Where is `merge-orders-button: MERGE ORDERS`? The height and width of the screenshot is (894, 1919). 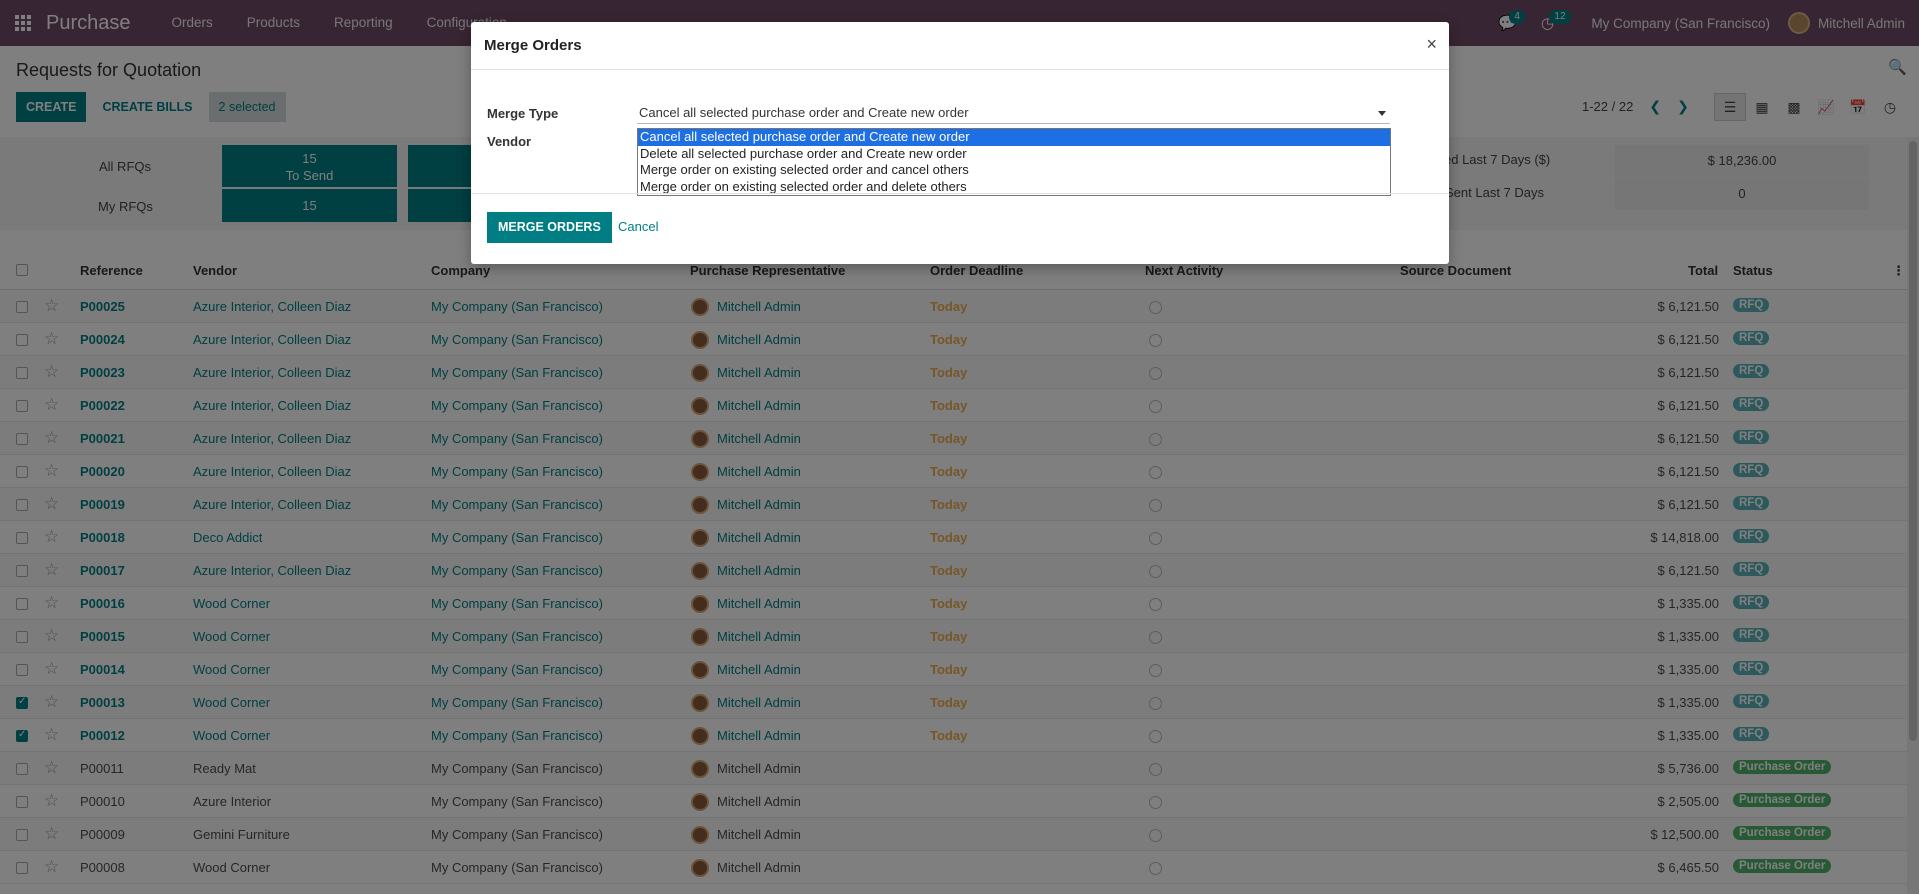 merge-orders-button: MERGE ORDERS is located at coordinates (549, 227).